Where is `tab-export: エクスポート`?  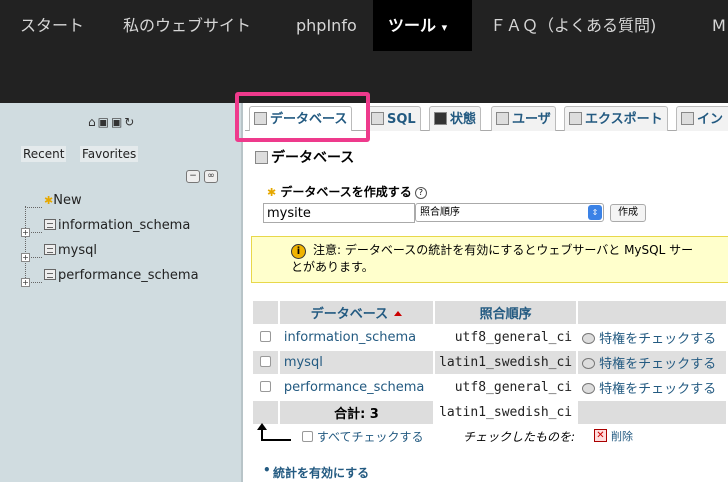
tab-export: エクスポート is located at coordinates (616, 118).